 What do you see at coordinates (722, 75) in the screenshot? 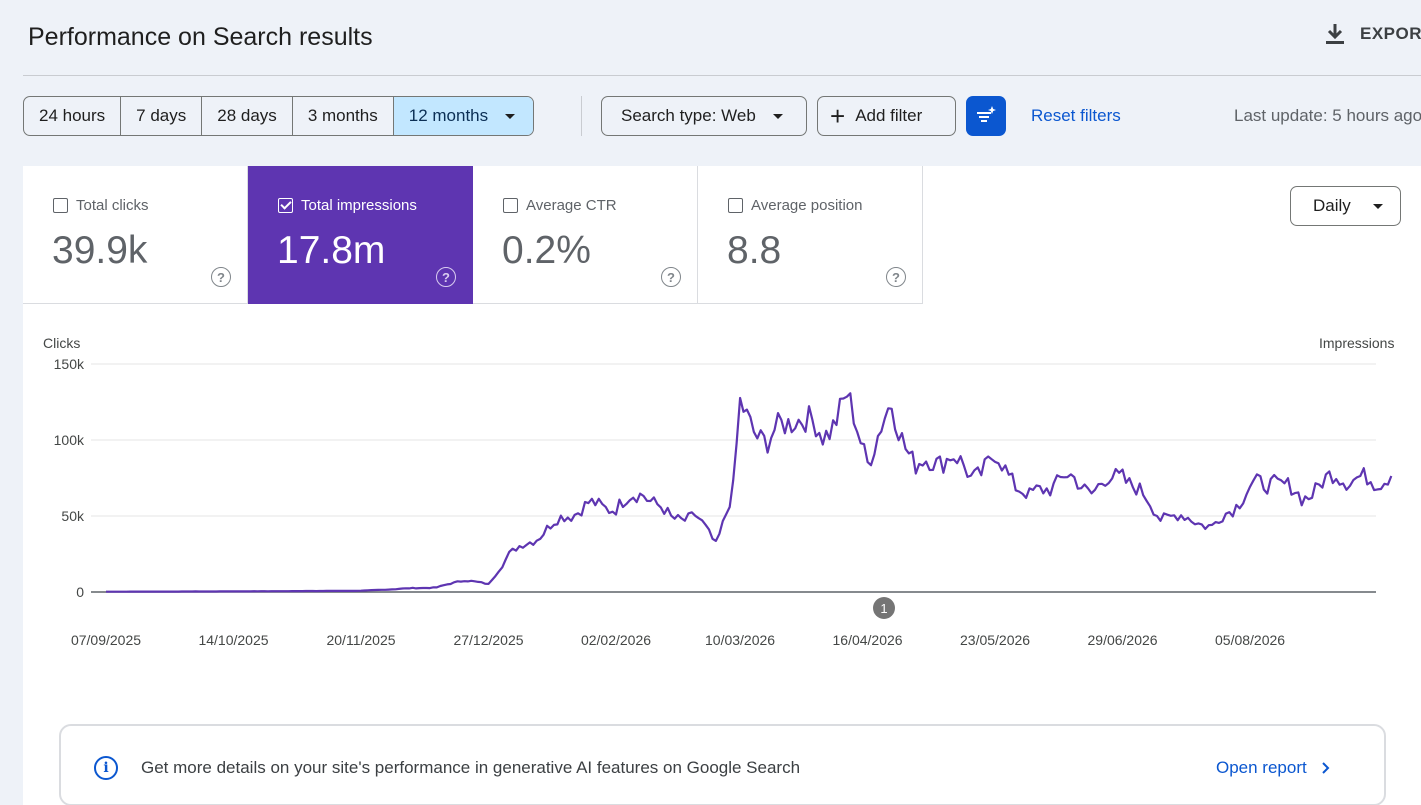
I see `header-divider` at bounding box center [722, 75].